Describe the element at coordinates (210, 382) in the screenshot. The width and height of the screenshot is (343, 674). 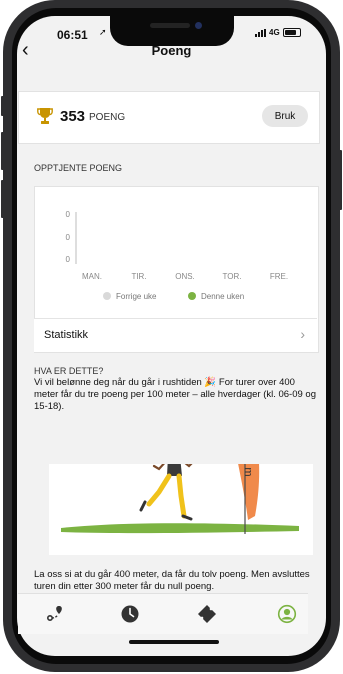
I see `party-popper-icon: 🎉` at that location.